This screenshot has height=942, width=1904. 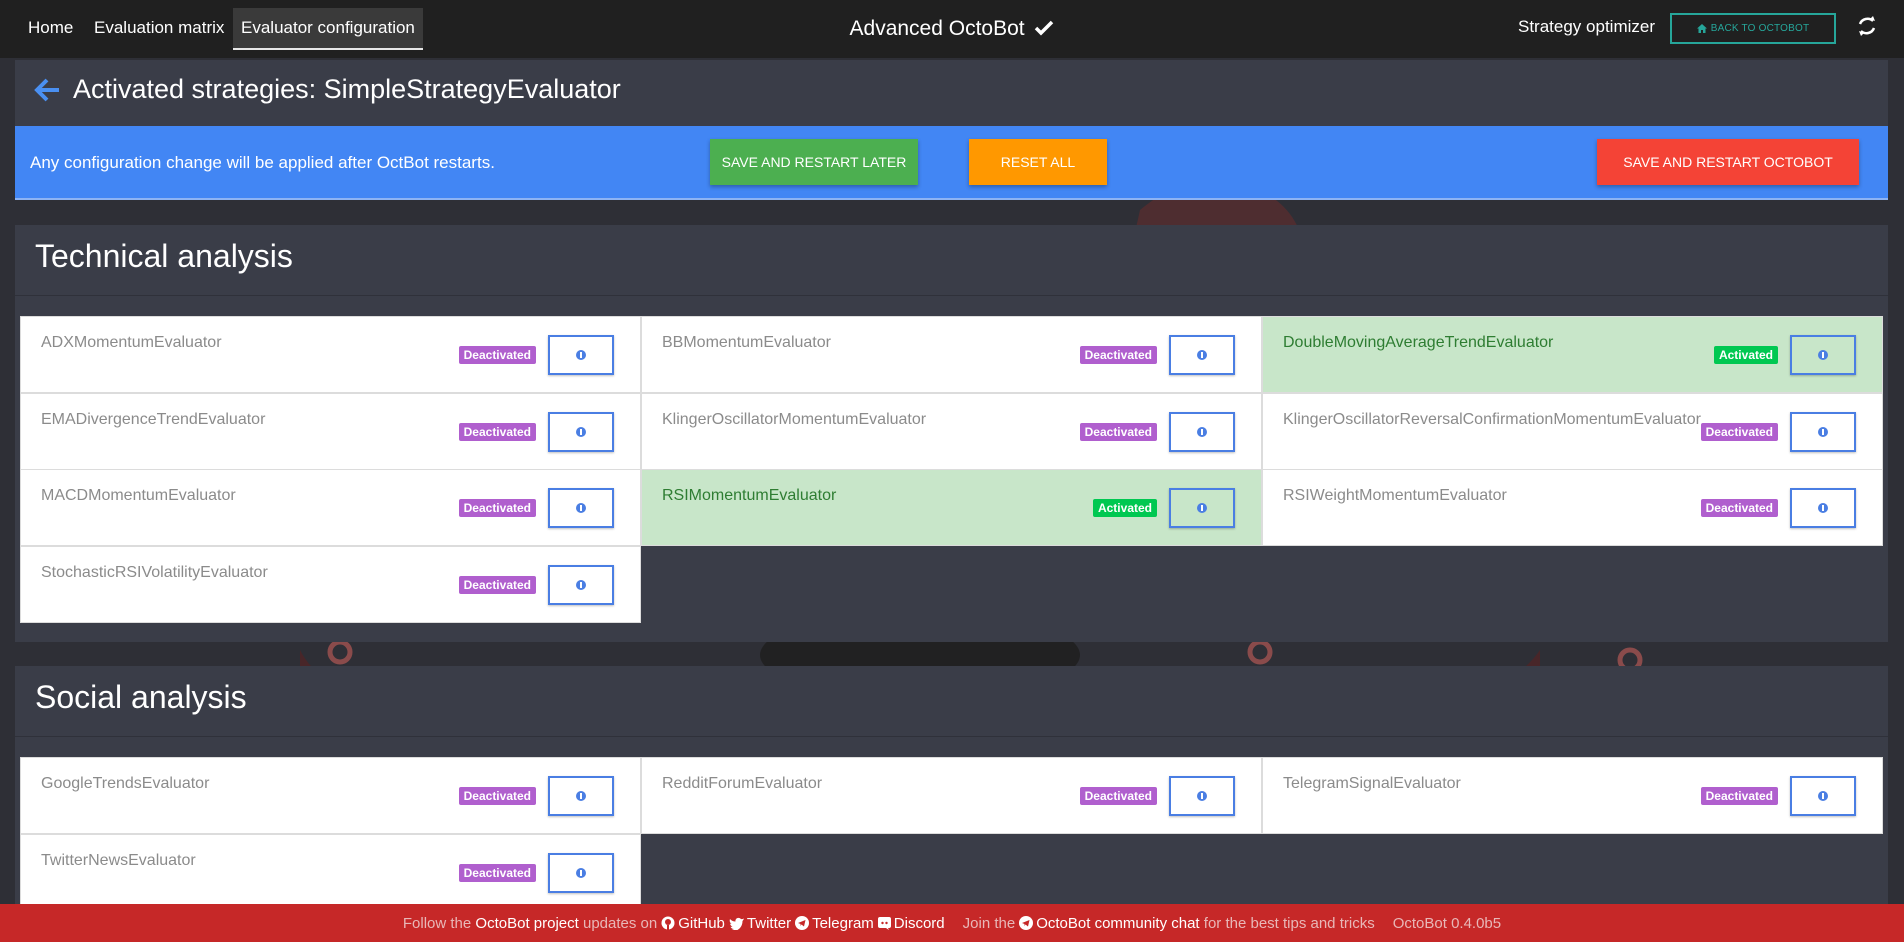 What do you see at coordinates (749, 495) in the screenshot?
I see `evaluator-name: RSIMomentumEvaluator` at bounding box center [749, 495].